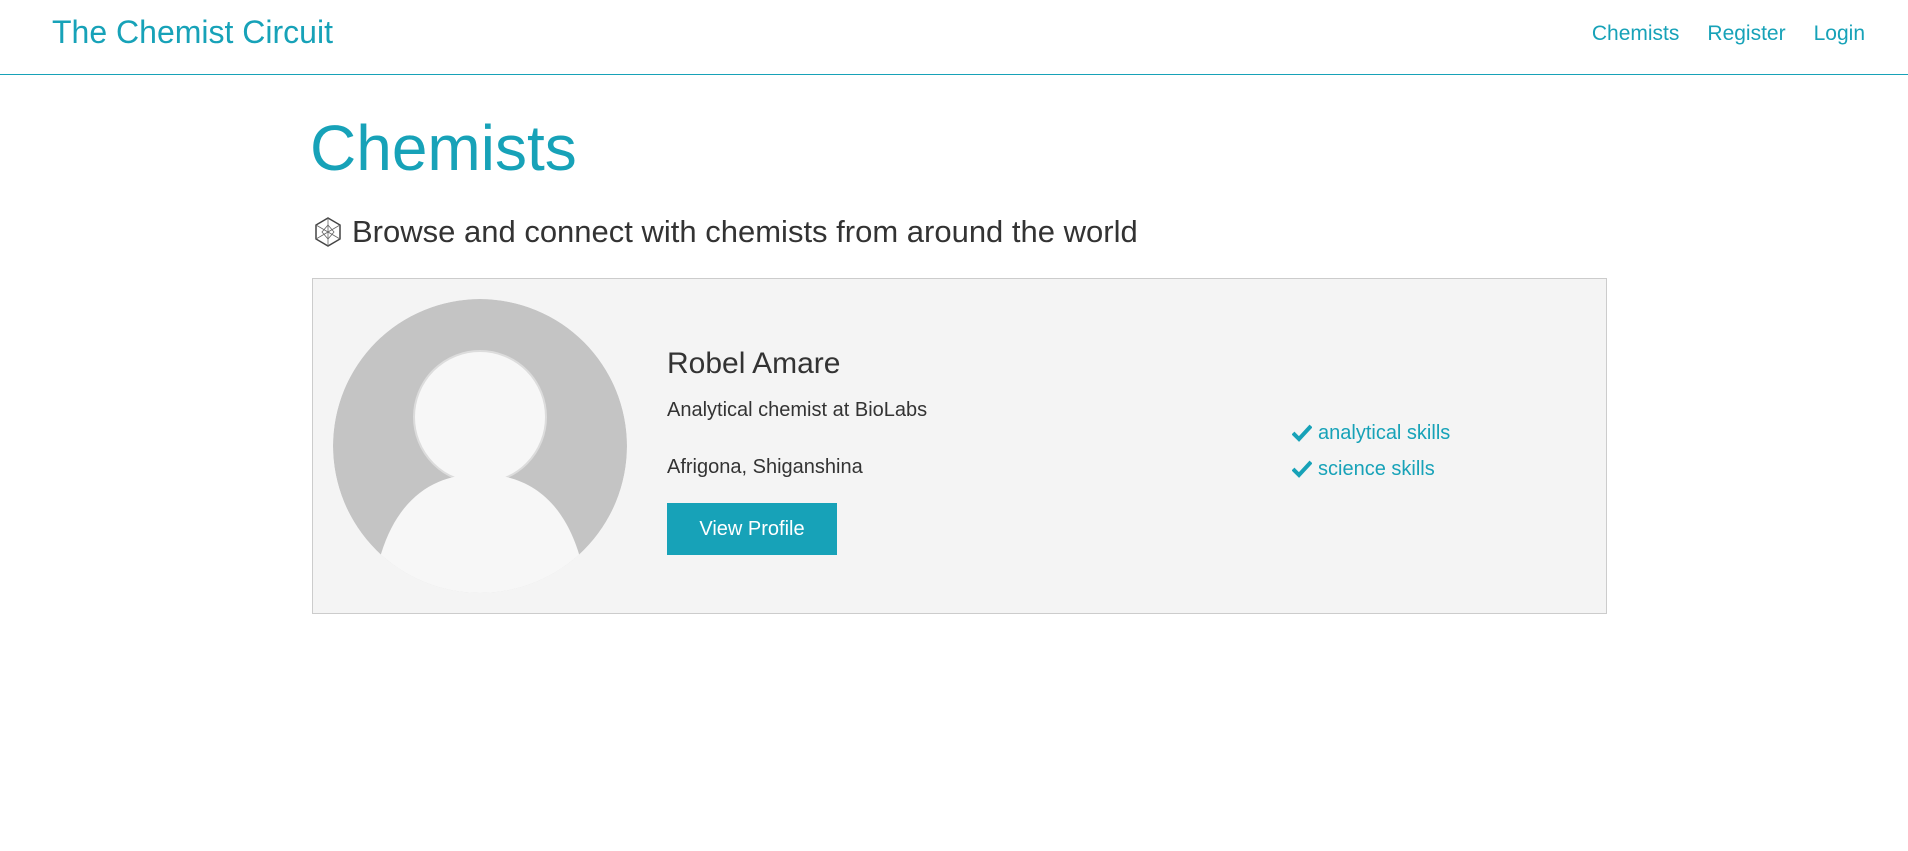  I want to click on brand-link: The Chemist Circuit, so click(192, 32).